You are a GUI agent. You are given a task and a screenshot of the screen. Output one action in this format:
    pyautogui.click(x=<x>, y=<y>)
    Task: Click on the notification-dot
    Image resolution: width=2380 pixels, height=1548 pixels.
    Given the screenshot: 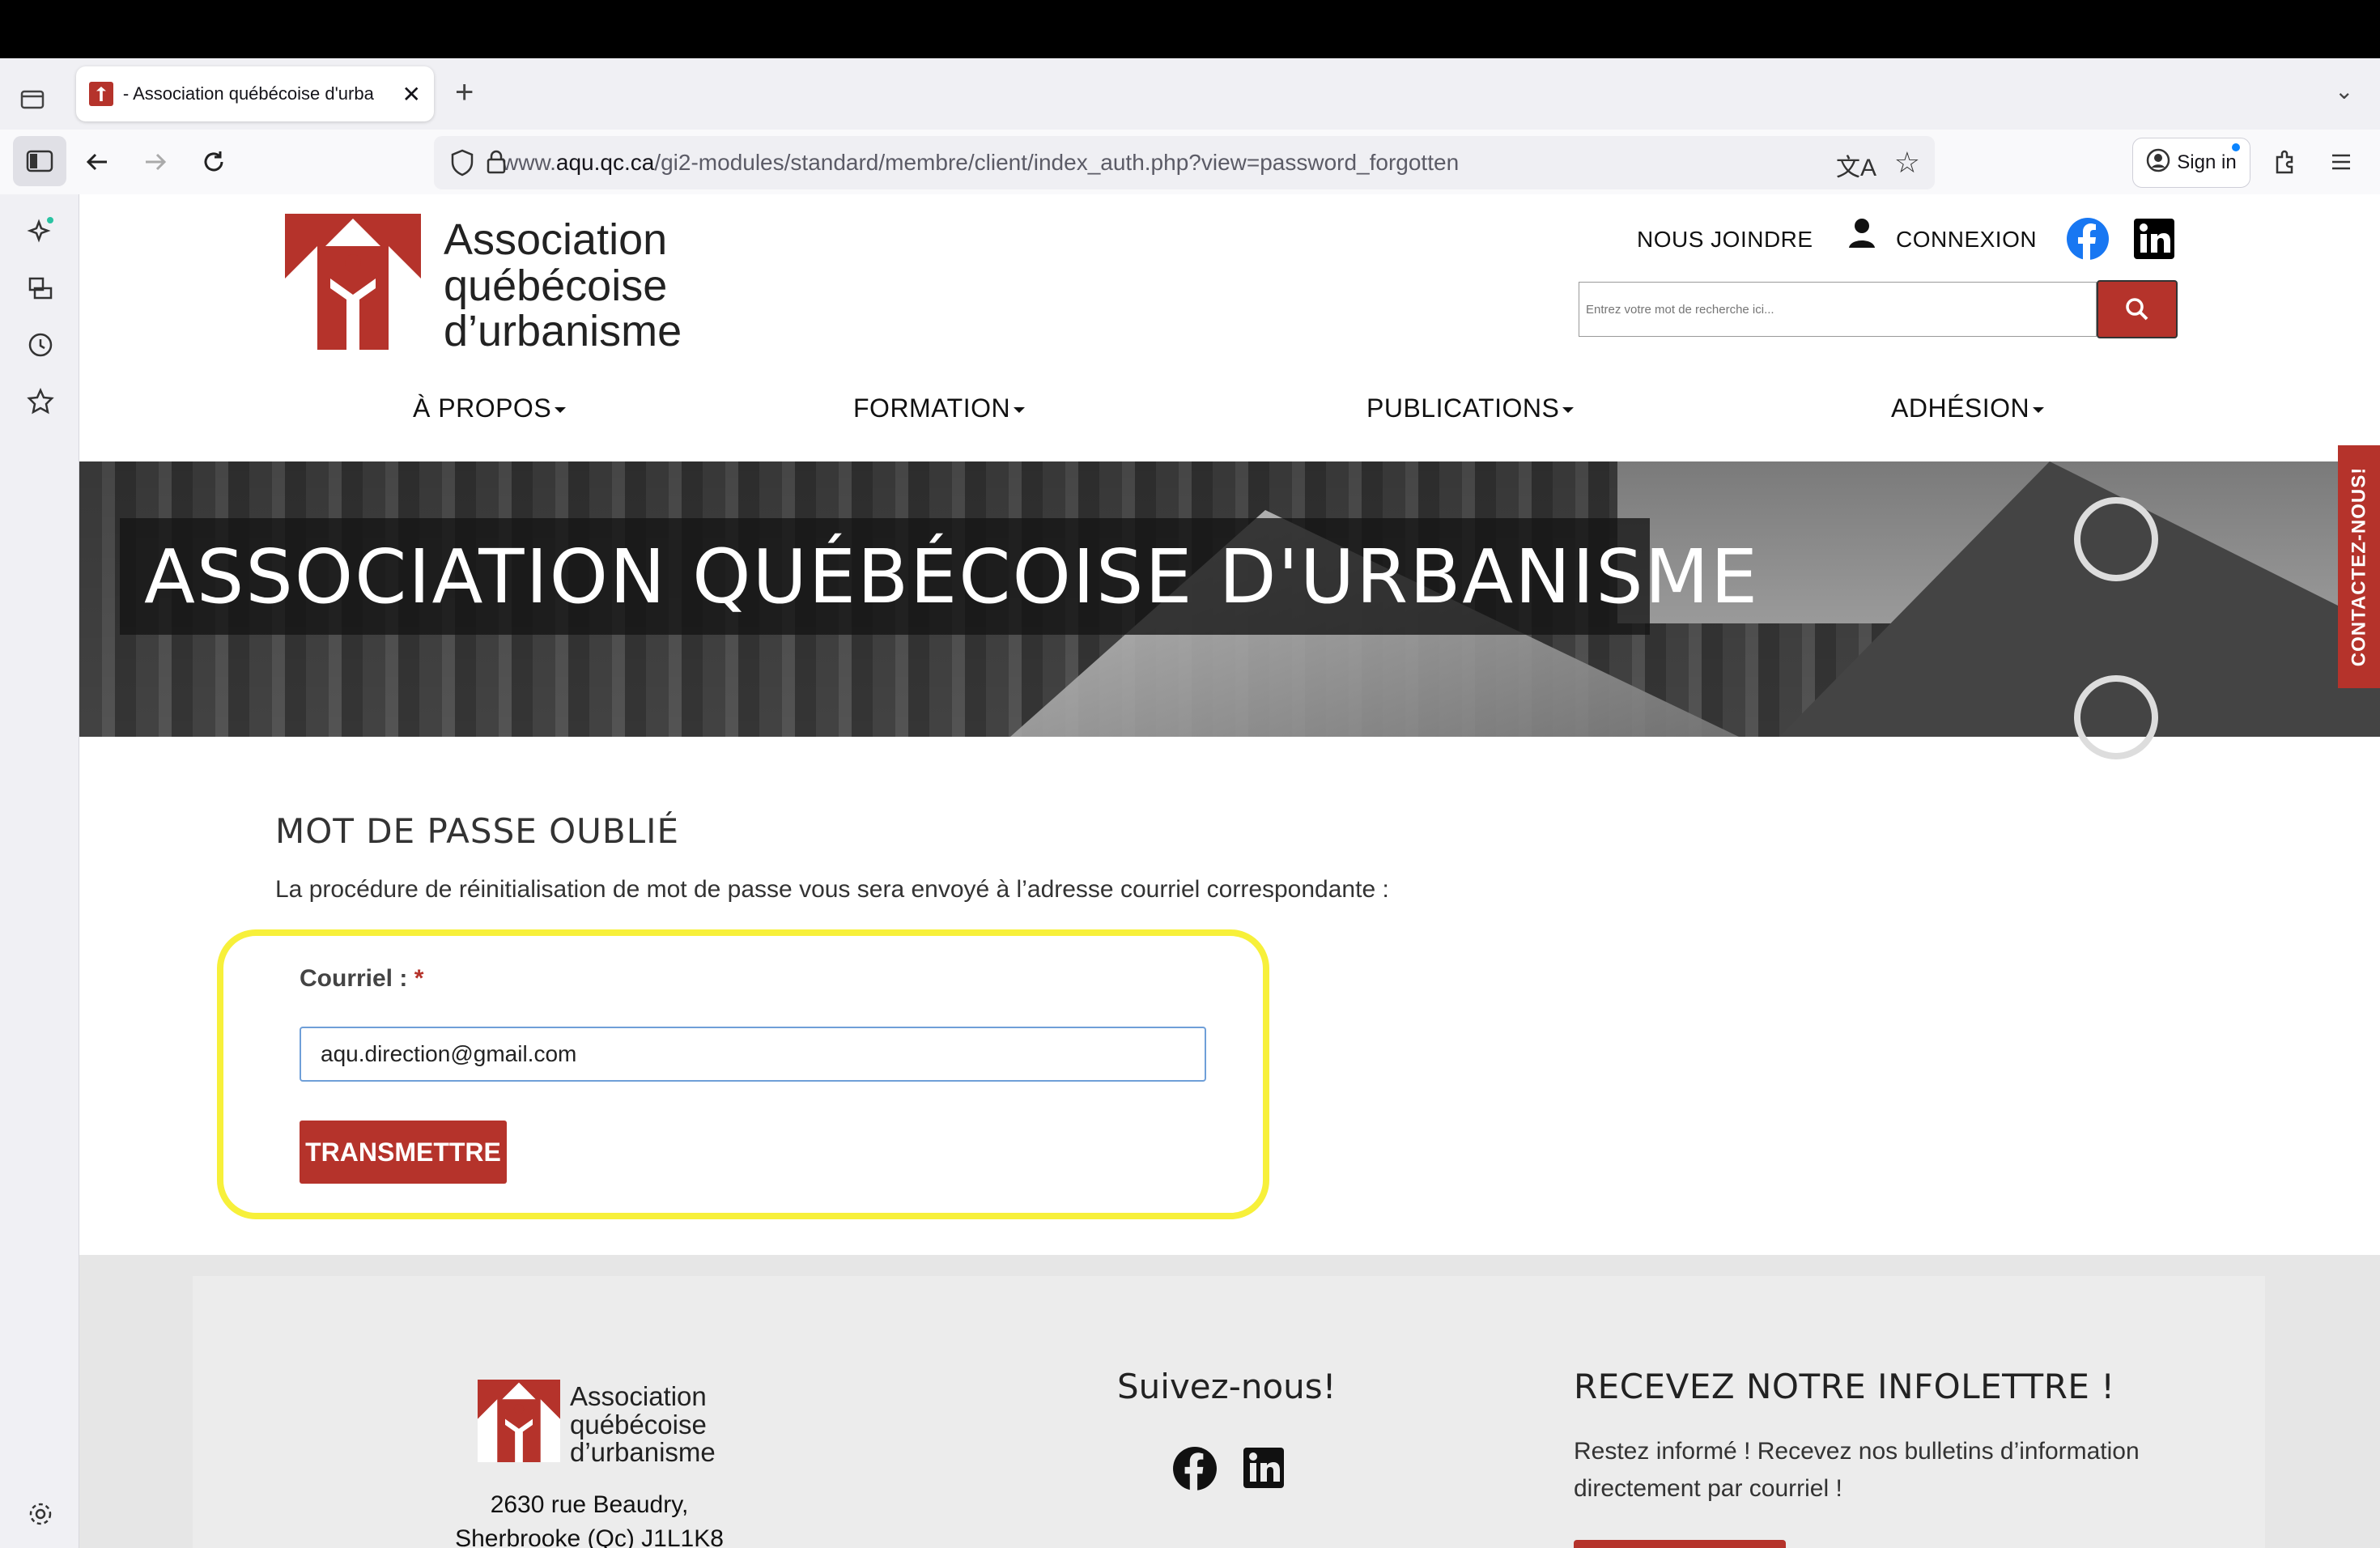 What is the action you would take?
    pyautogui.click(x=2236, y=147)
    